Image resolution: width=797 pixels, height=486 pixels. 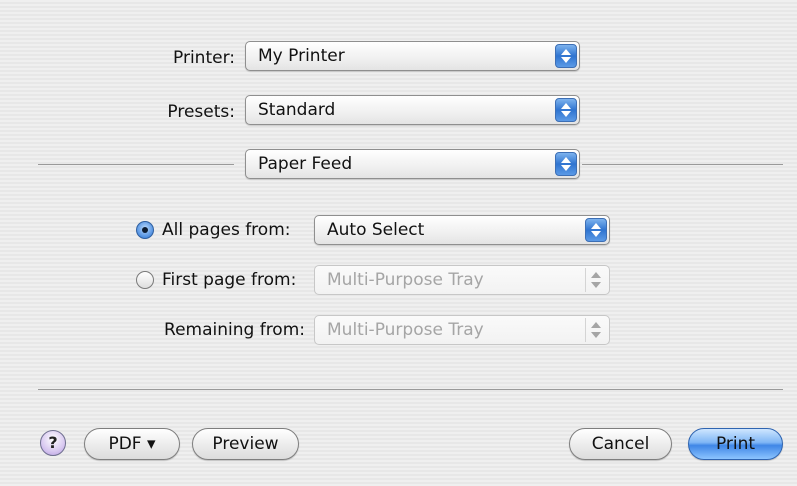 I want to click on remaining-label: Remaining from:, so click(x=234, y=330).